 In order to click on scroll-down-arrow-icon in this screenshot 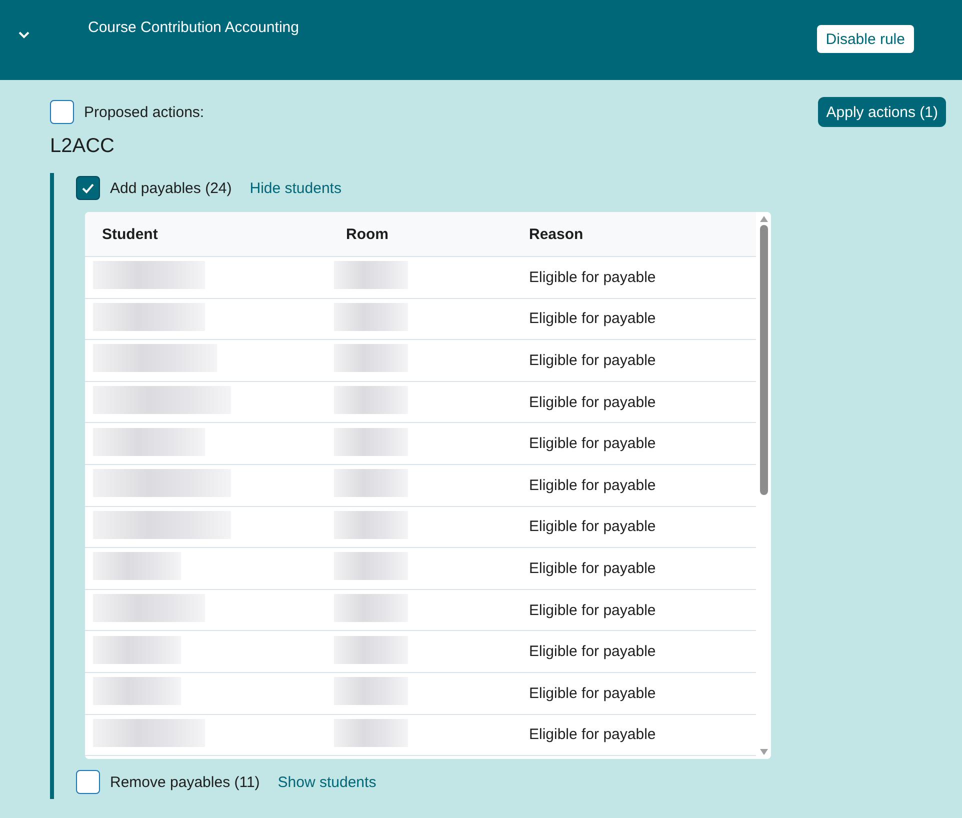, I will do `click(764, 752)`.